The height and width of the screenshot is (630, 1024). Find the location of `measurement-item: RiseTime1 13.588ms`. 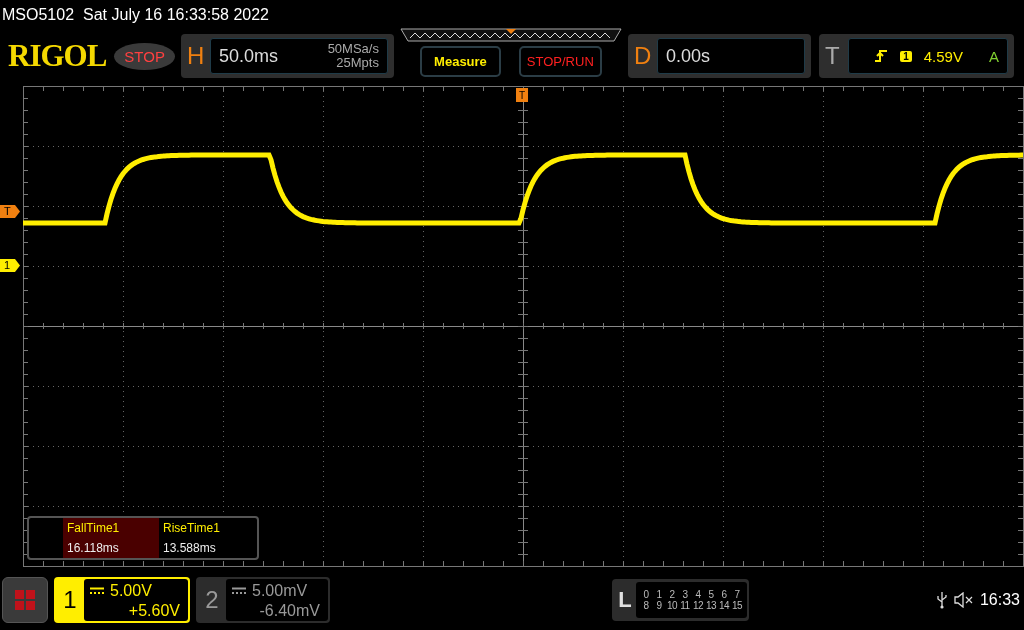

measurement-item: RiseTime1 13.588ms is located at coordinates (207, 538).